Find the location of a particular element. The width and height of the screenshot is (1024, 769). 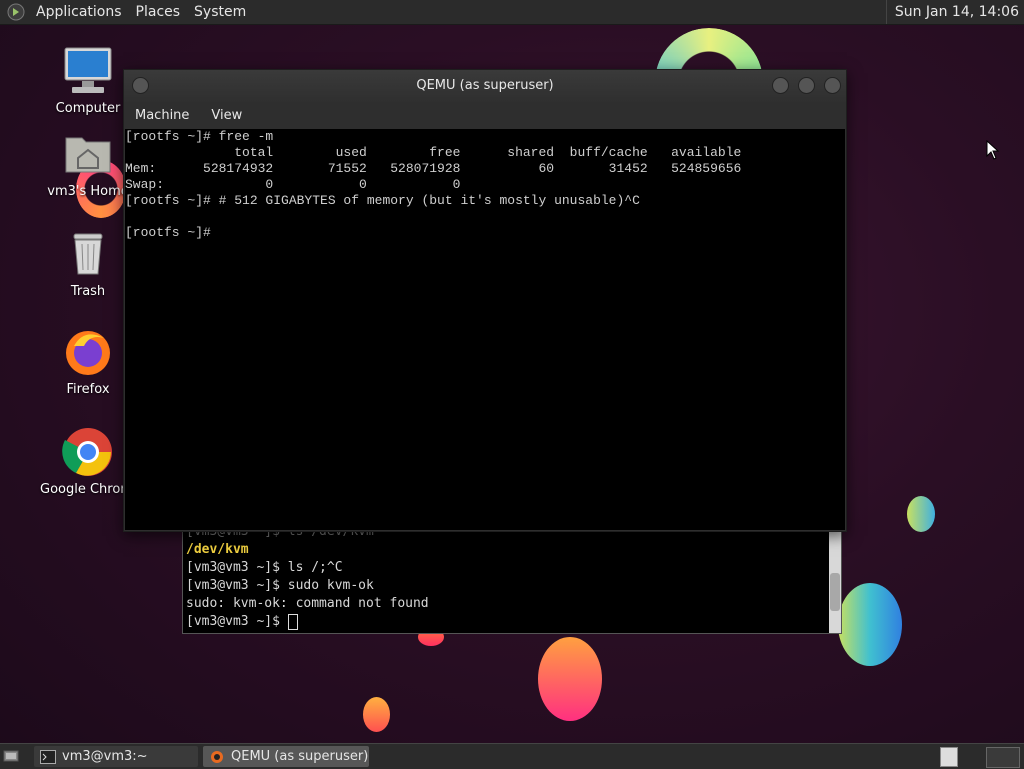

terminal-cursor is located at coordinates (292, 621).